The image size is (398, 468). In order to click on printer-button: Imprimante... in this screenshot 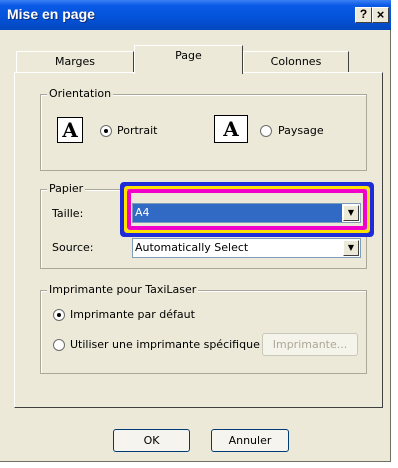, I will do `click(310, 344)`.